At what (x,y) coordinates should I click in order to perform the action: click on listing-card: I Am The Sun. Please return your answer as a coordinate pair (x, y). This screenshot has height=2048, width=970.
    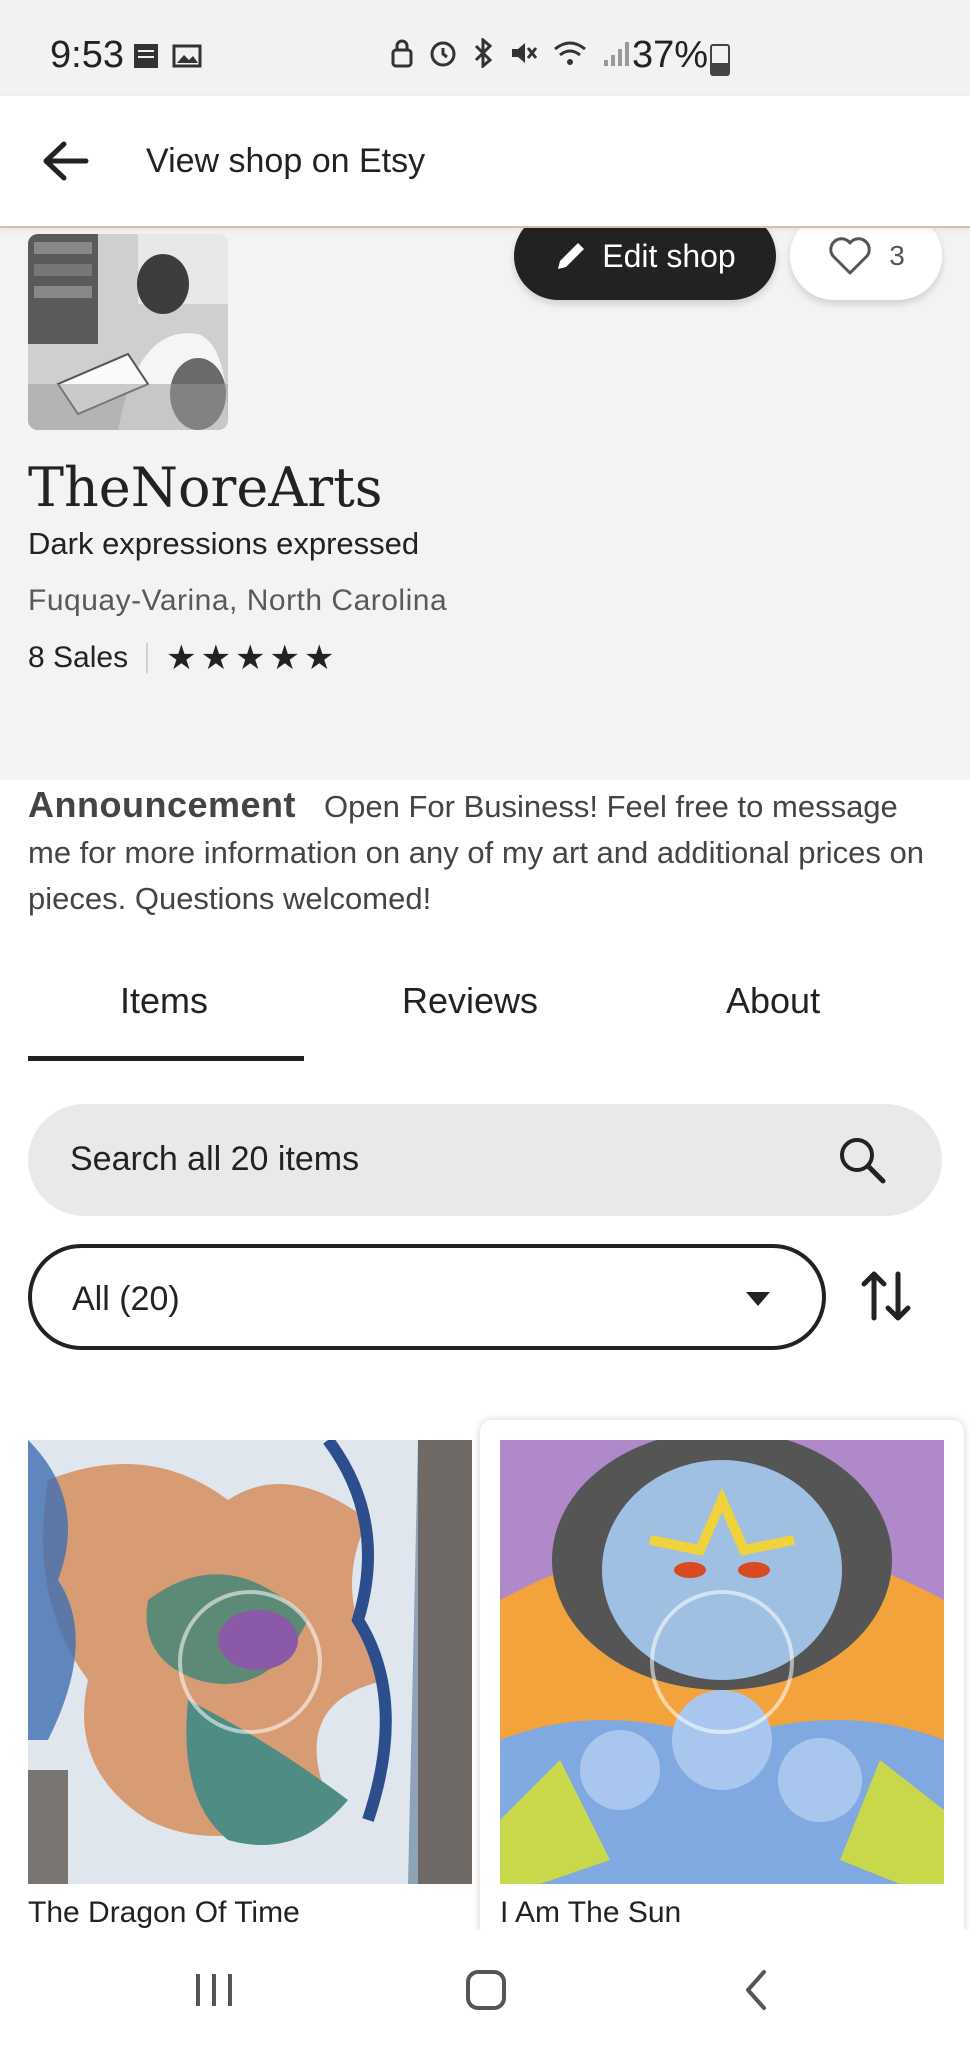
    Looking at the image, I should click on (722, 1680).